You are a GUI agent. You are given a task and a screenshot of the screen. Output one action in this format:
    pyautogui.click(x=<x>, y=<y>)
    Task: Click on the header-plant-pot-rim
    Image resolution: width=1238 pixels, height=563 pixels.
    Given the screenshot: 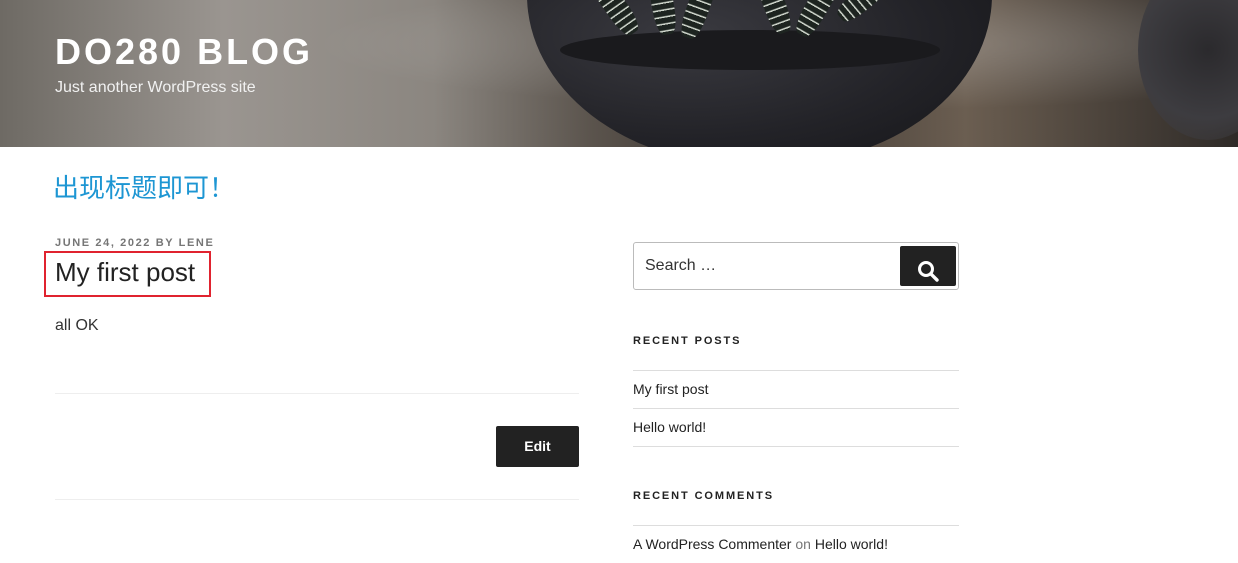 What is the action you would take?
    pyautogui.click(x=750, y=50)
    